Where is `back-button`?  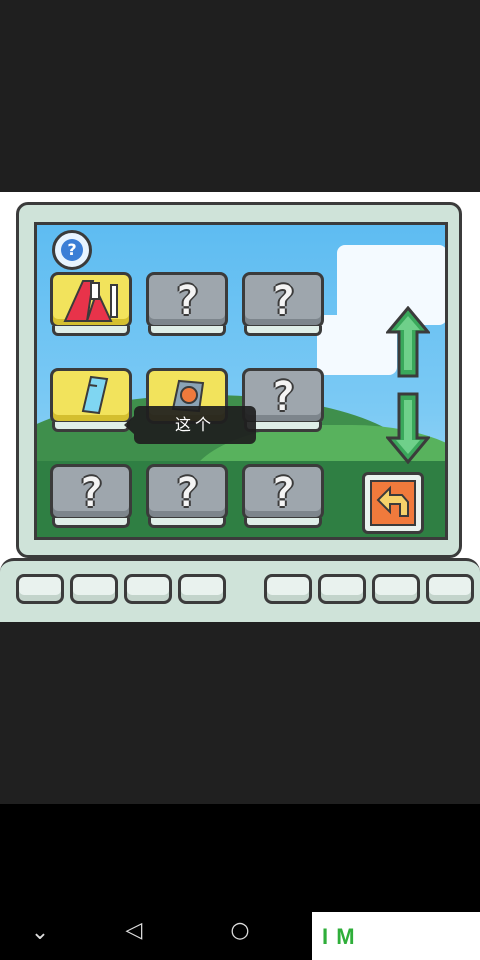
back-button is located at coordinates (393, 503).